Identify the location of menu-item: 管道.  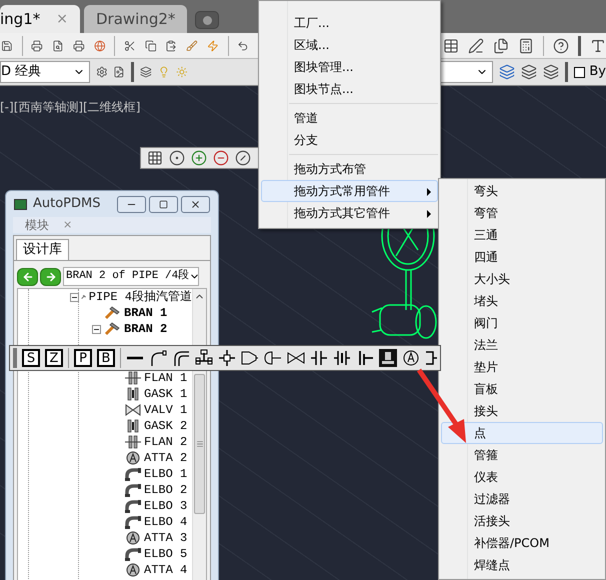
(349, 118).